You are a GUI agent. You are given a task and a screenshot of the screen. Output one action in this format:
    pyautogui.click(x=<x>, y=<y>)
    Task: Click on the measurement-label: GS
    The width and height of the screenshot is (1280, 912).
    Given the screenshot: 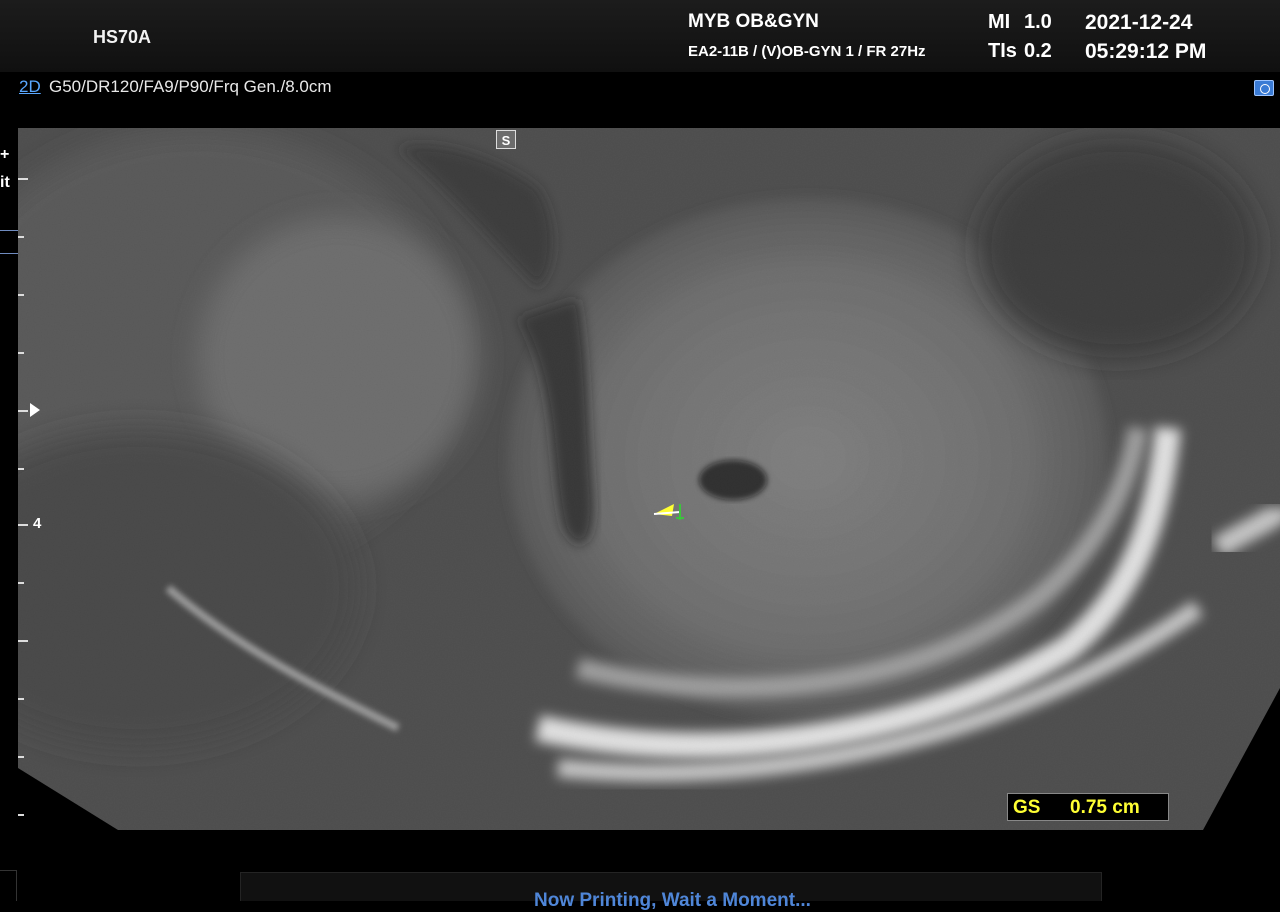 What is the action you would take?
    pyautogui.click(x=1027, y=807)
    